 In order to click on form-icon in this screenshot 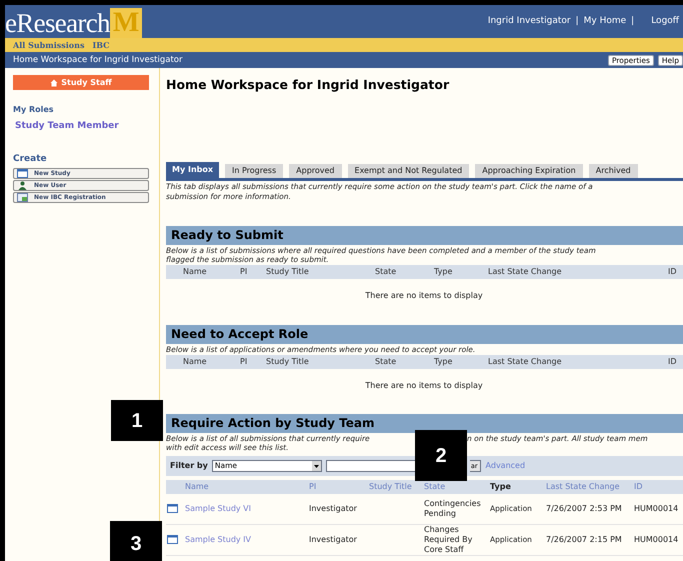, I will do `click(22, 197)`.